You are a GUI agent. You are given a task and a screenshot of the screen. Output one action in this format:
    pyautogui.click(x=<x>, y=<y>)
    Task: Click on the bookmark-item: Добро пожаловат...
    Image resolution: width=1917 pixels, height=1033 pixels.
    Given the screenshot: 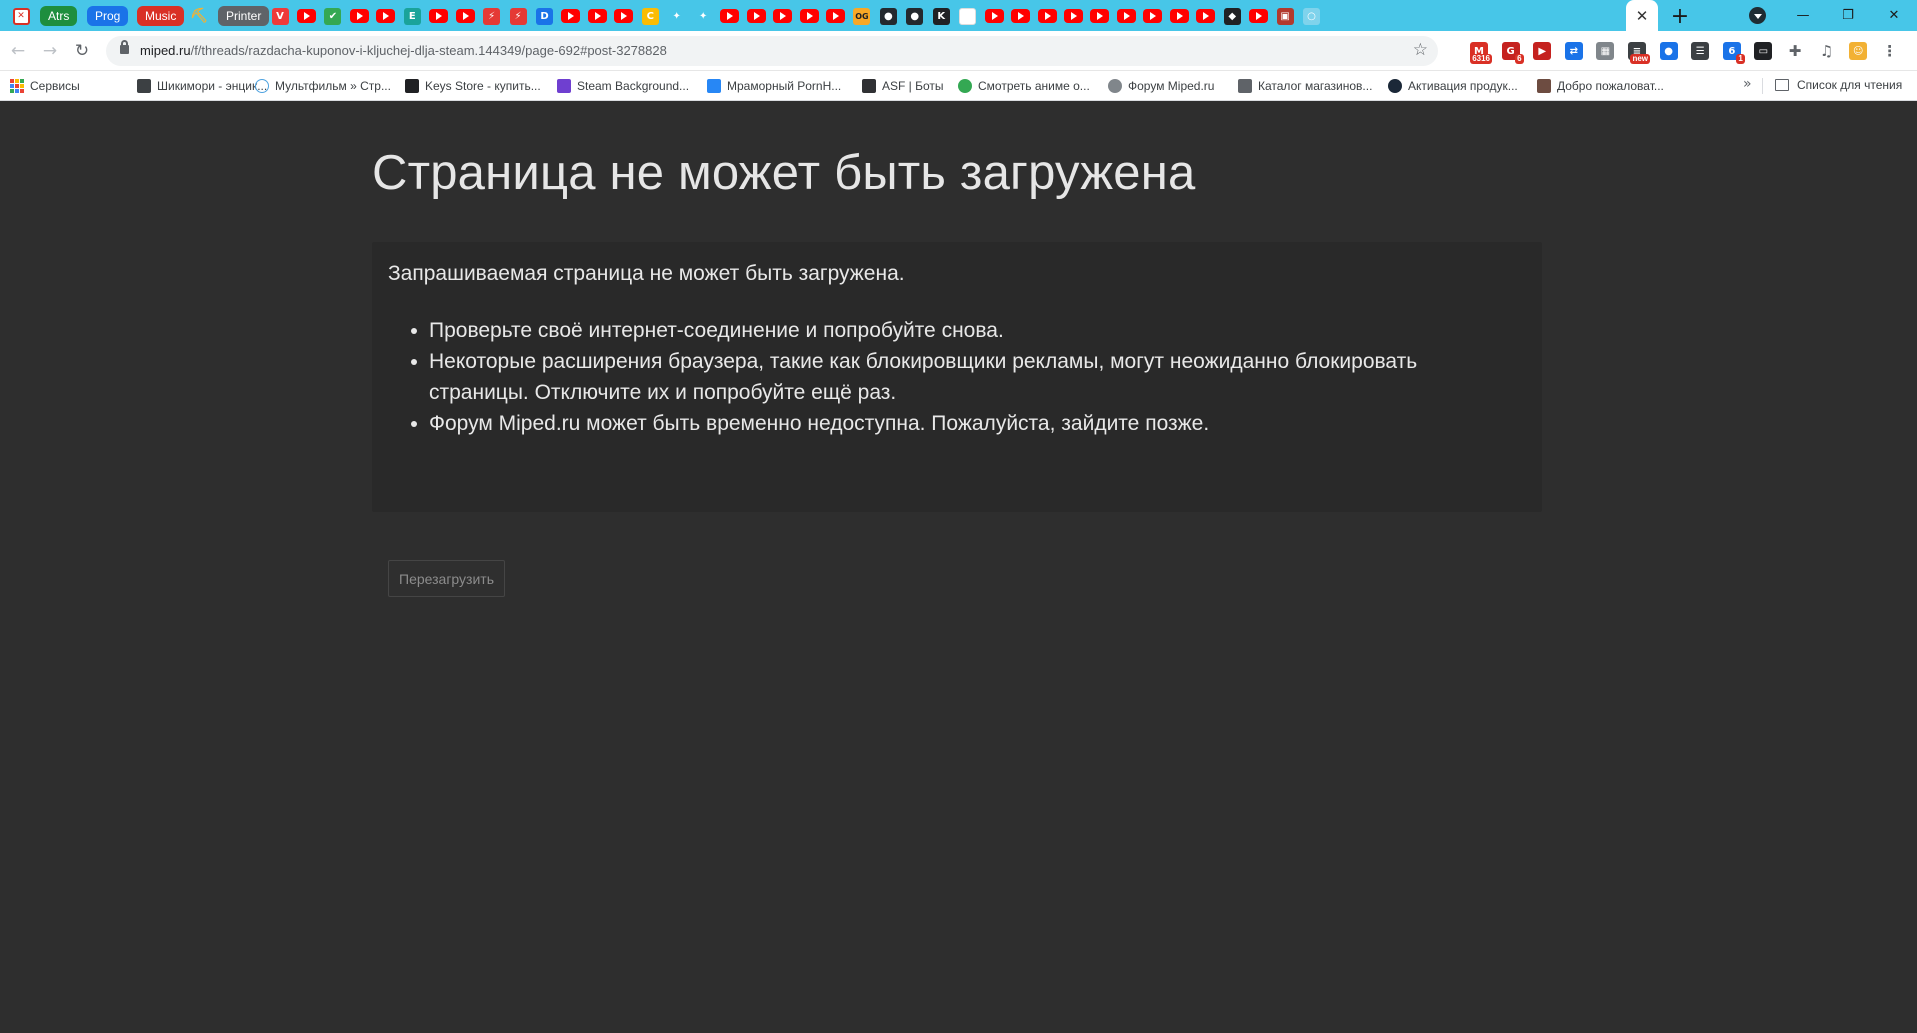 What is the action you would take?
    pyautogui.click(x=1600, y=86)
    